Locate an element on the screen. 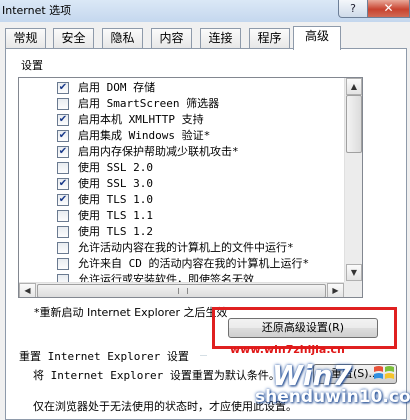  horizontal-scroll-thumb is located at coordinates (181, 290).